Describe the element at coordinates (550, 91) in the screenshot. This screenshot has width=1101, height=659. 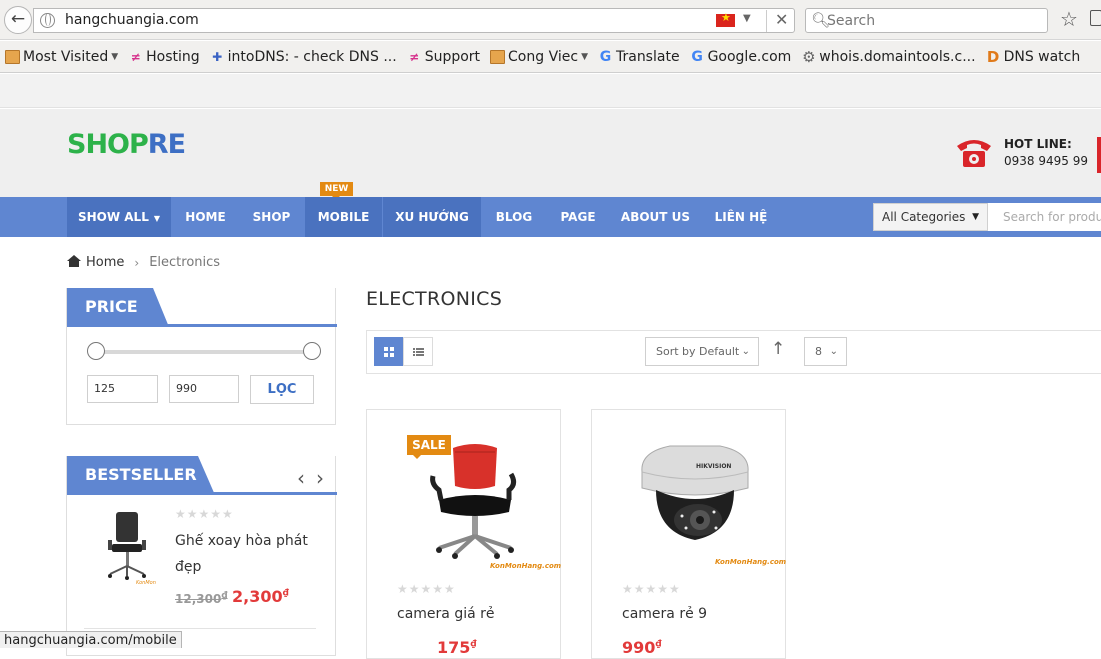
I see `top-strip` at that location.